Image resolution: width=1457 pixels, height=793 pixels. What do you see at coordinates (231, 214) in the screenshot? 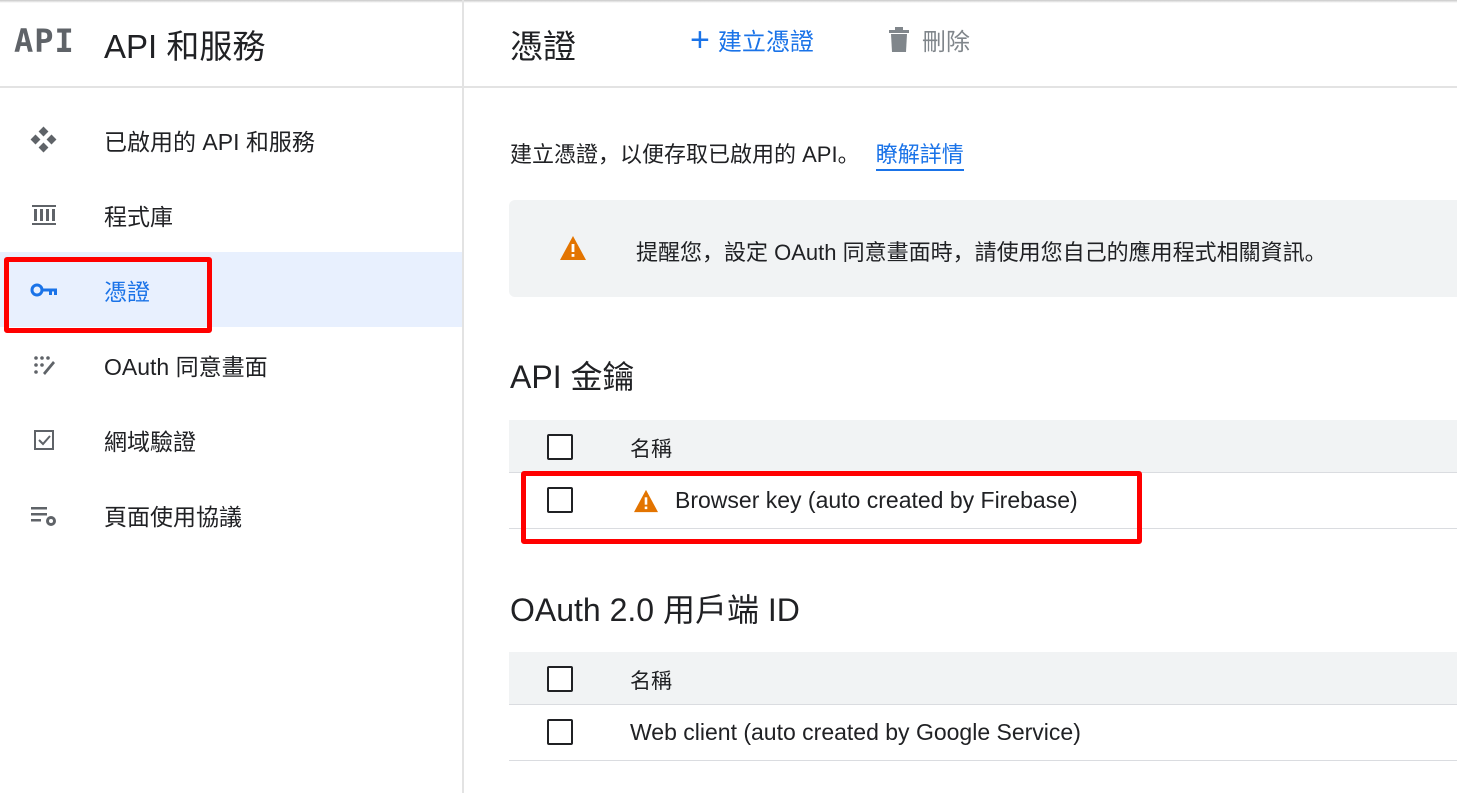
I see `sidebar-item-library: 程式庫` at bounding box center [231, 214].